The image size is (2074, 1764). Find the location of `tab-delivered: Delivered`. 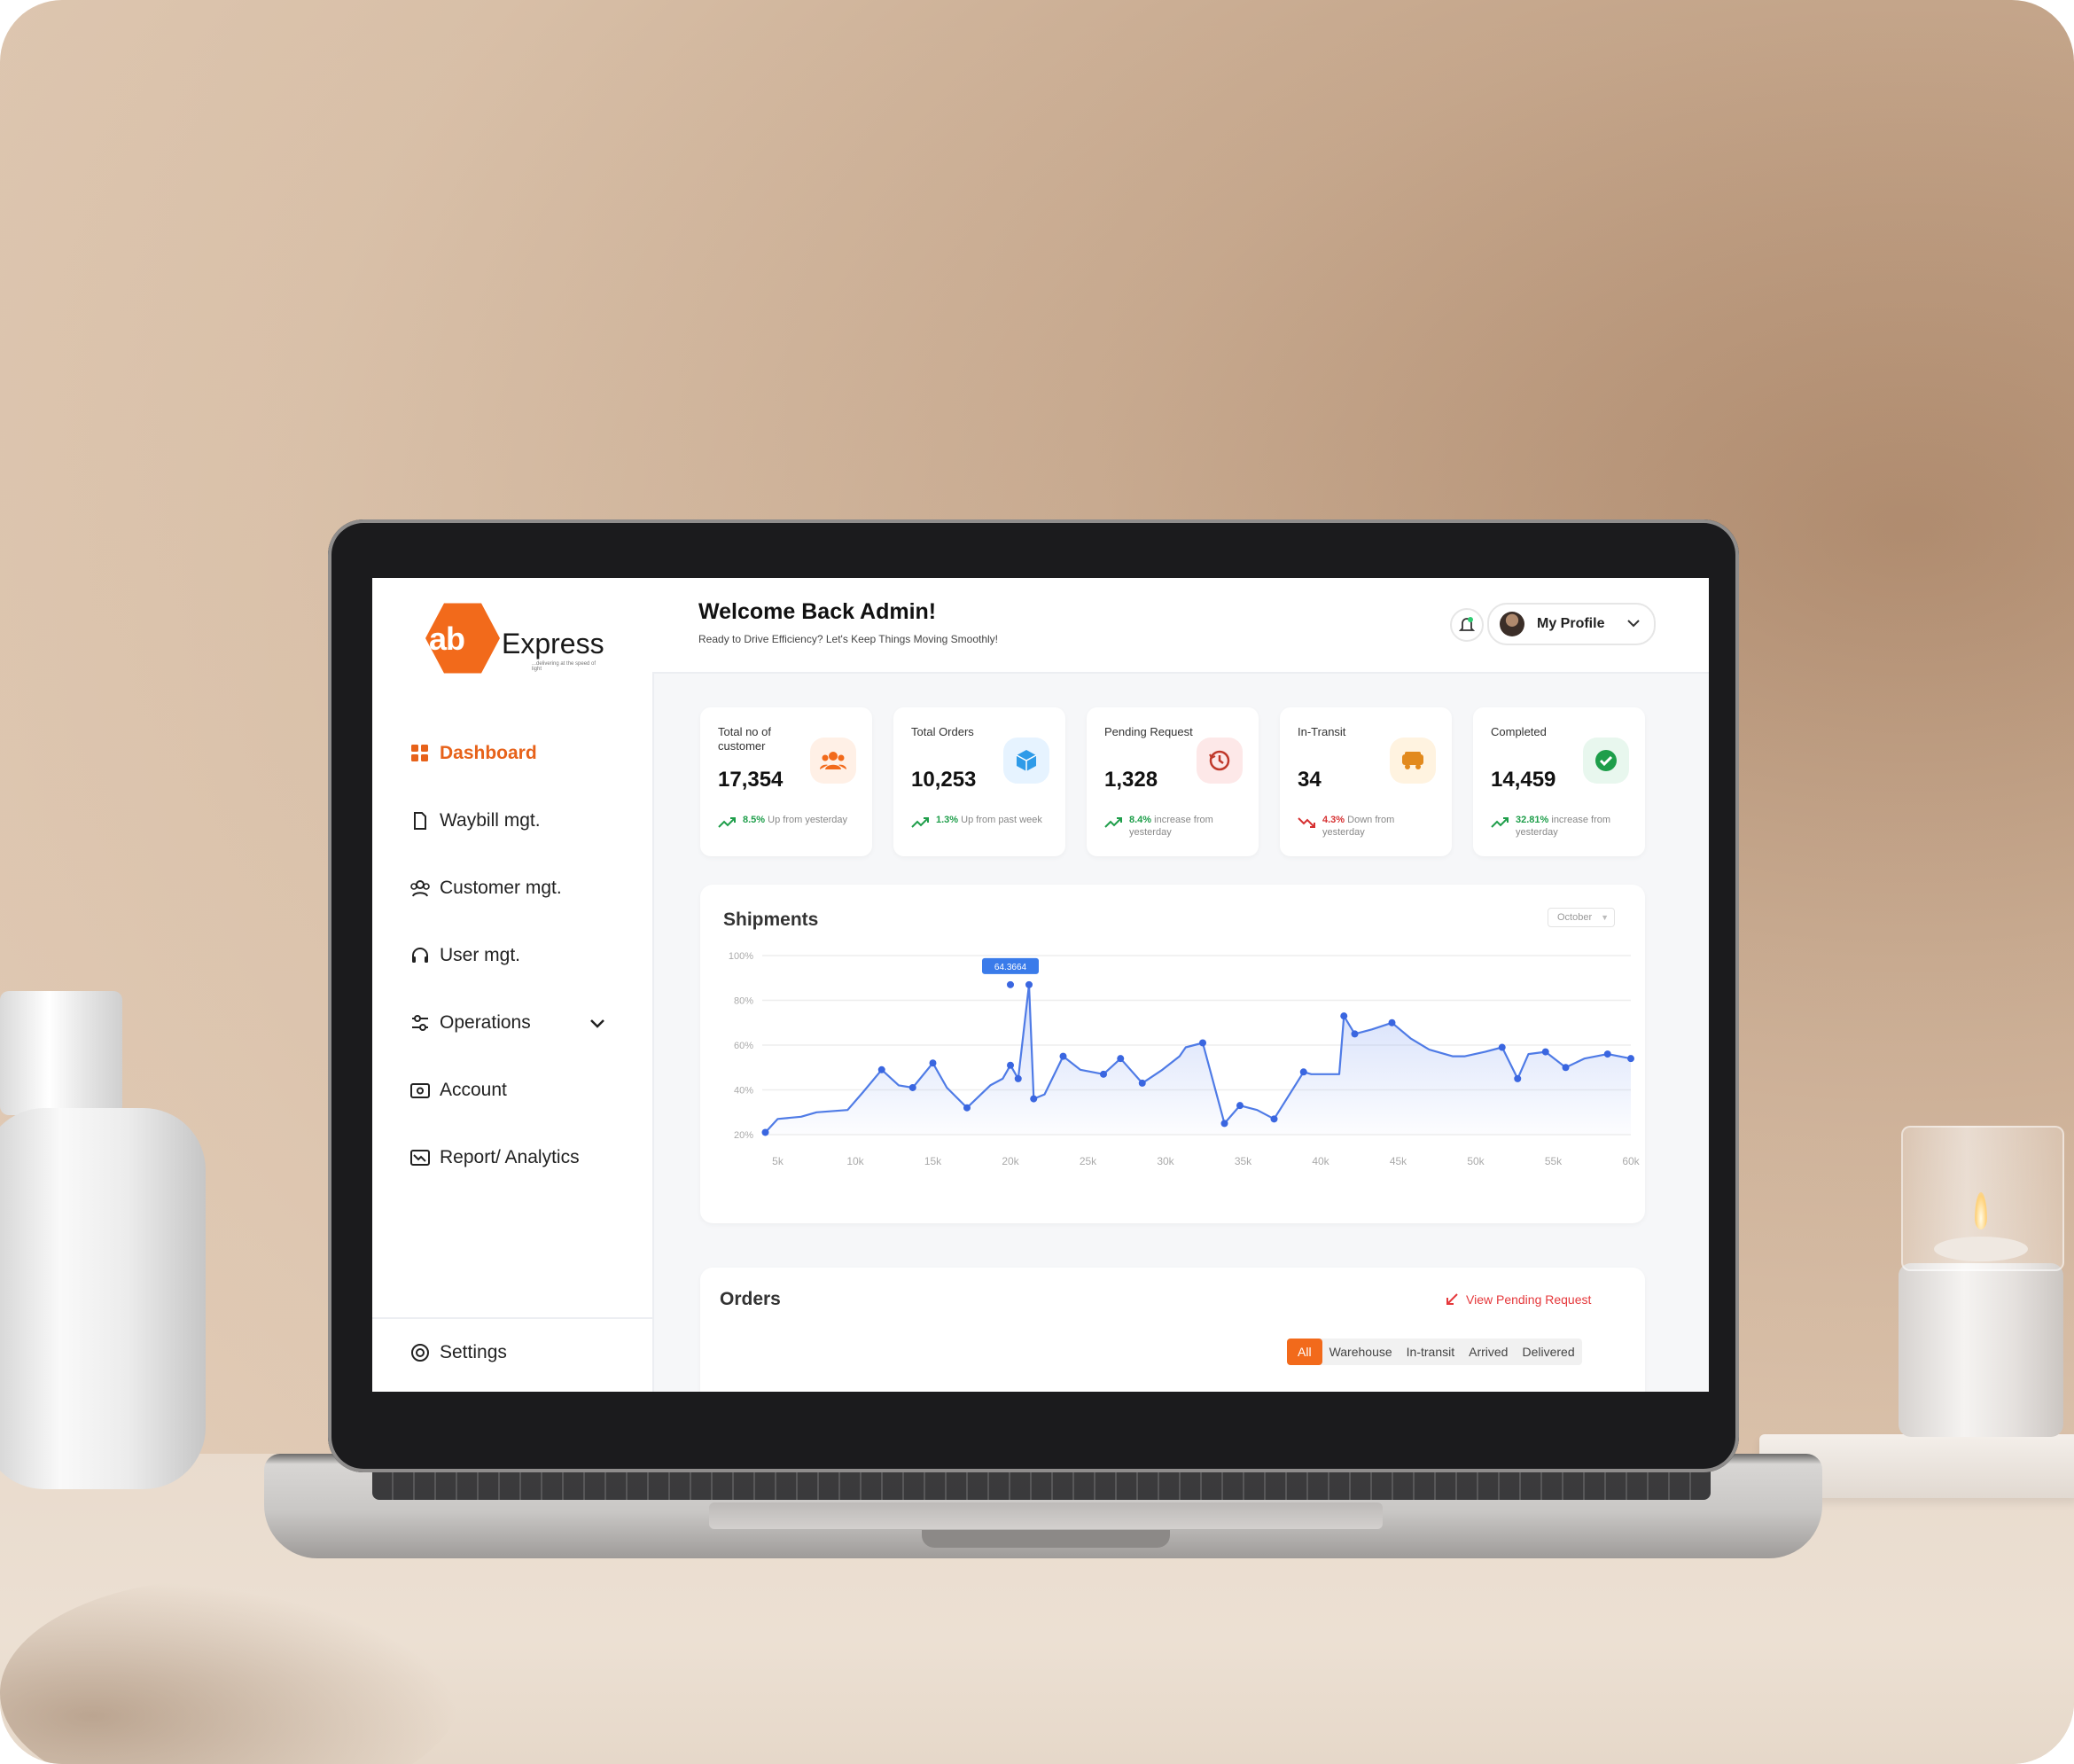

tab-delivered: Delivered is located at coordinates (1548, 1352).